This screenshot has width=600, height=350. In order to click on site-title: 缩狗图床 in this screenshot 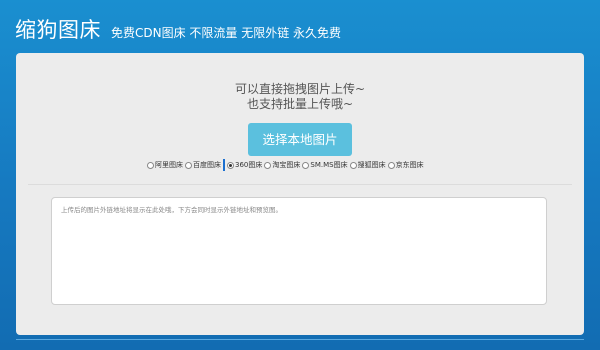, I will do `click(58, 30)`.